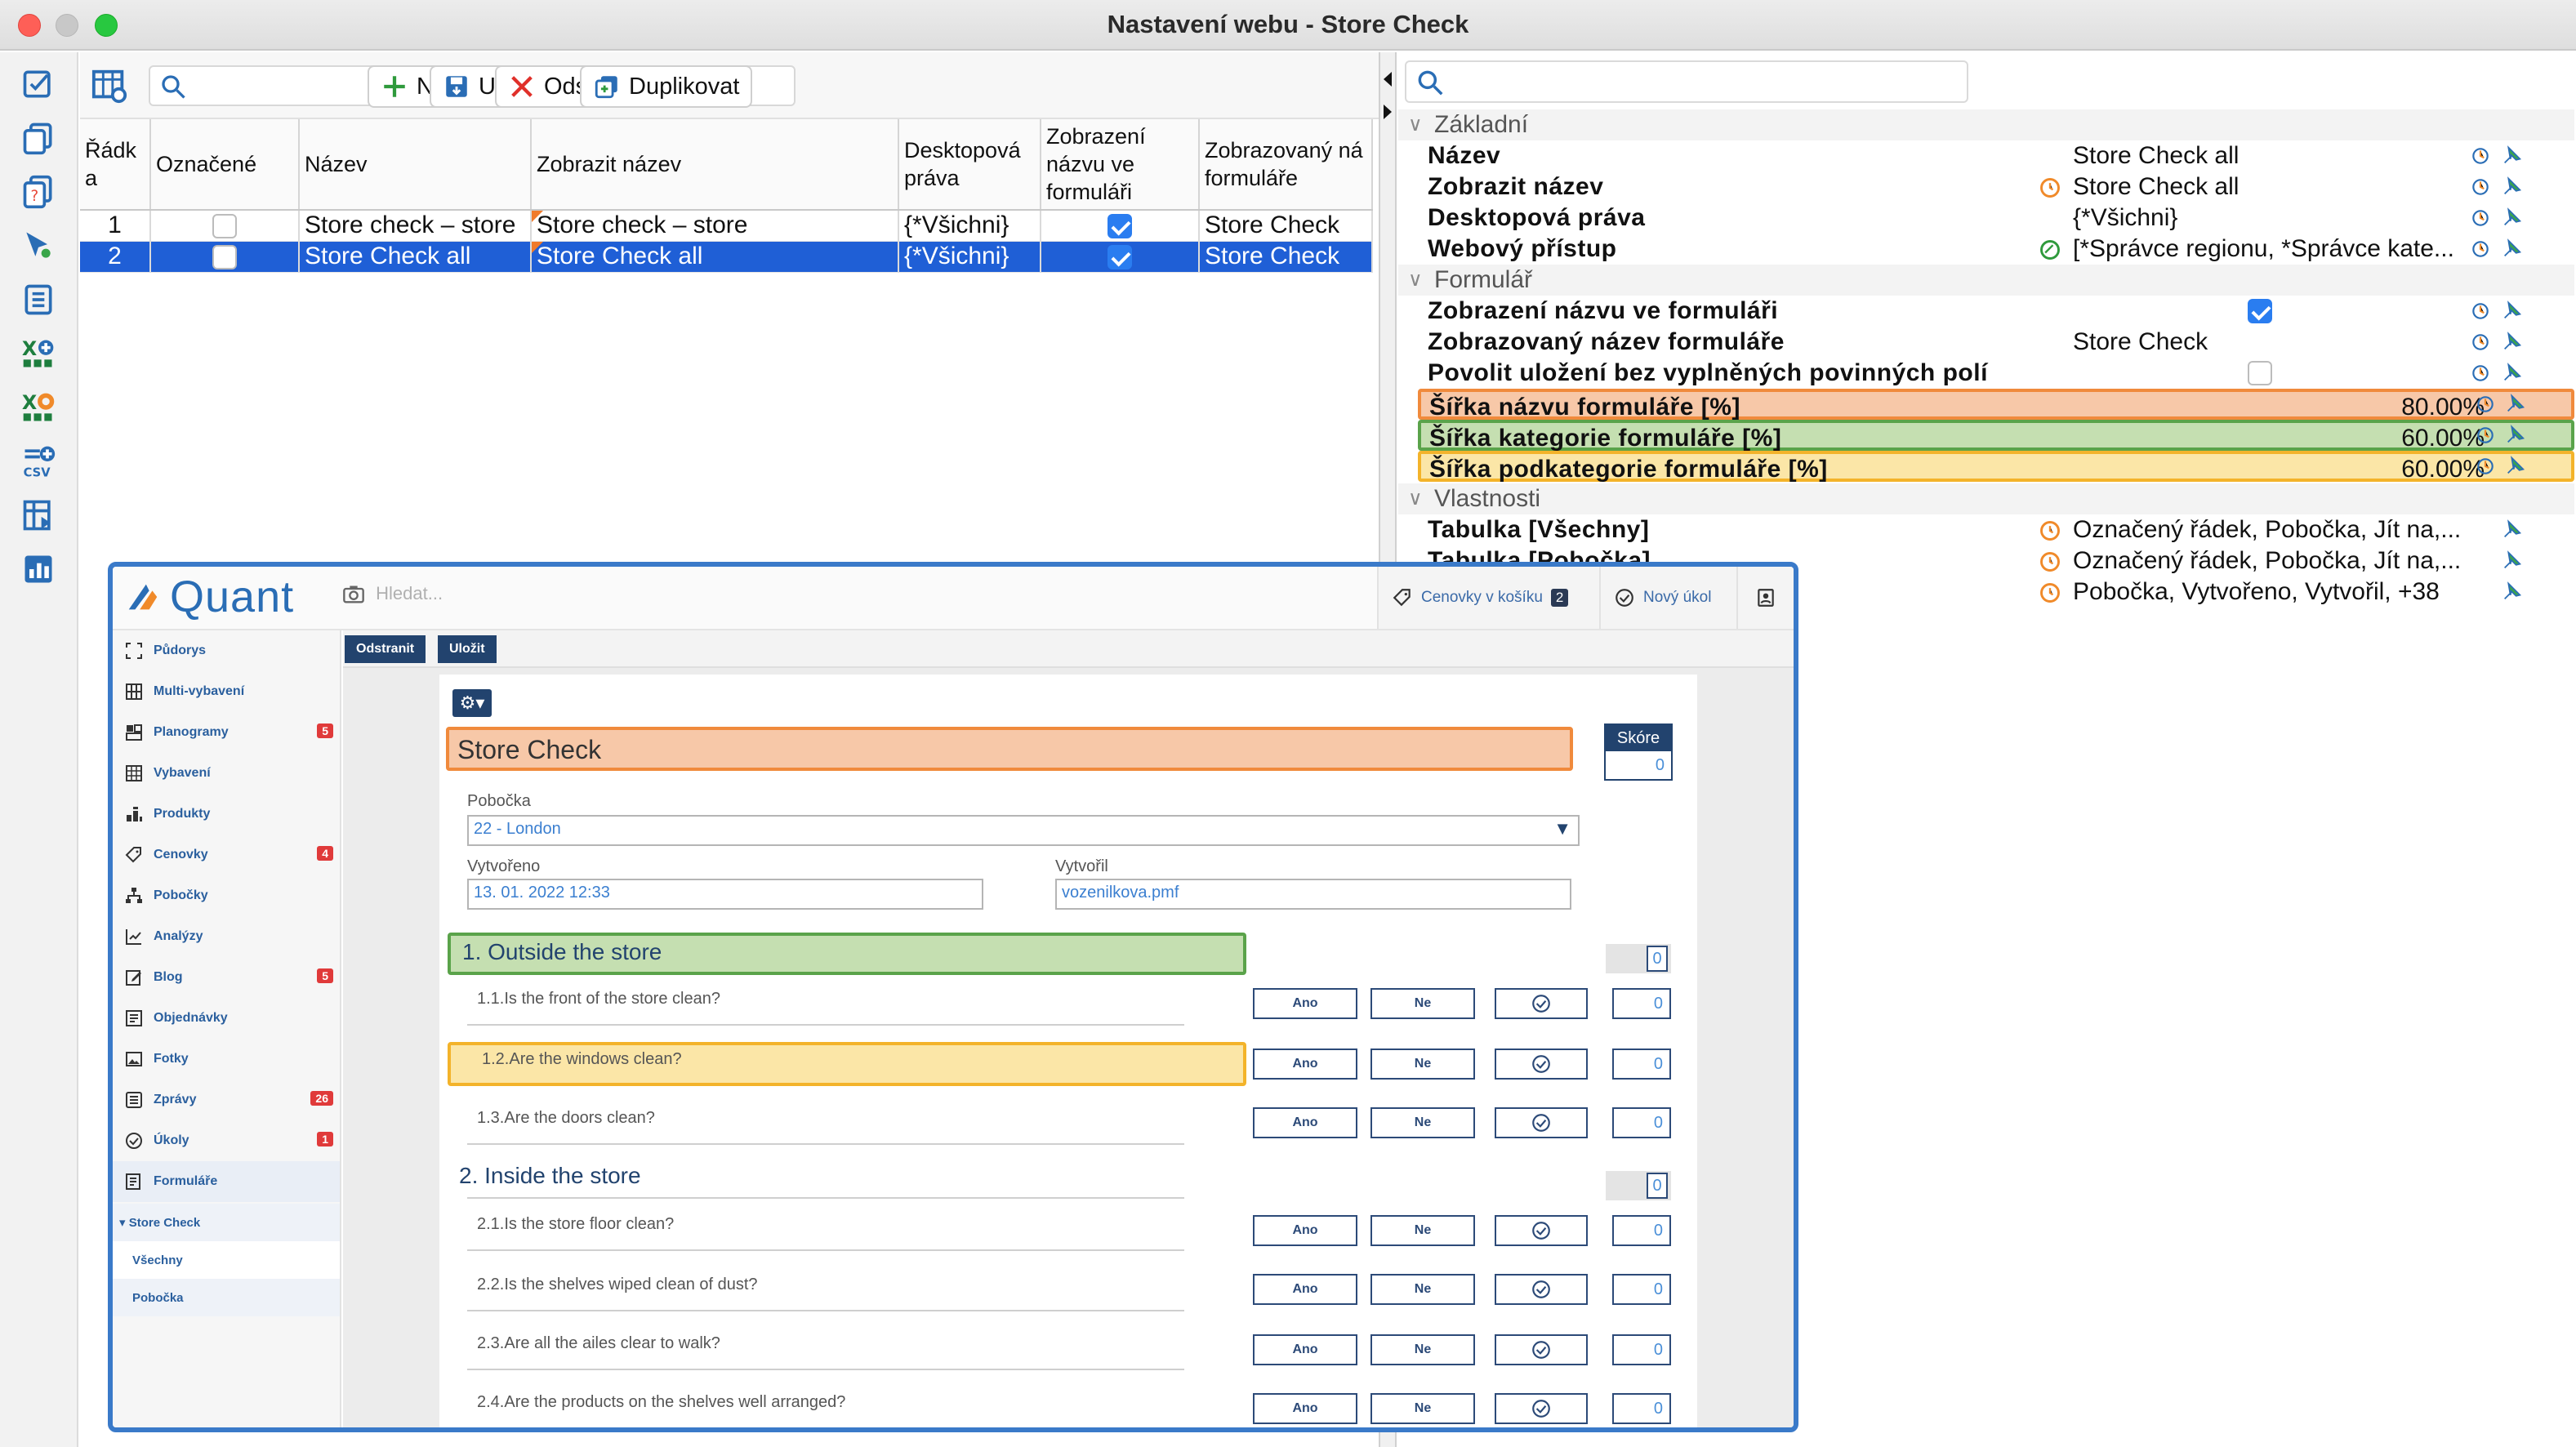  What do you see at coordinates (225, 165) in the screenshot?
I see `col-header-marked: Označené` at bounding box center [225, 165].